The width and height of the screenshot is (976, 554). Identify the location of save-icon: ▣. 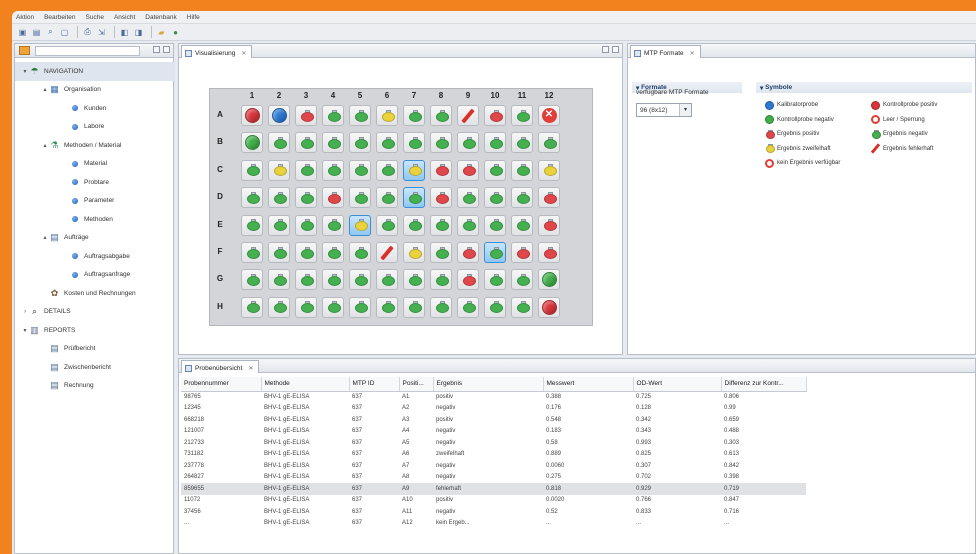
(22, 32).